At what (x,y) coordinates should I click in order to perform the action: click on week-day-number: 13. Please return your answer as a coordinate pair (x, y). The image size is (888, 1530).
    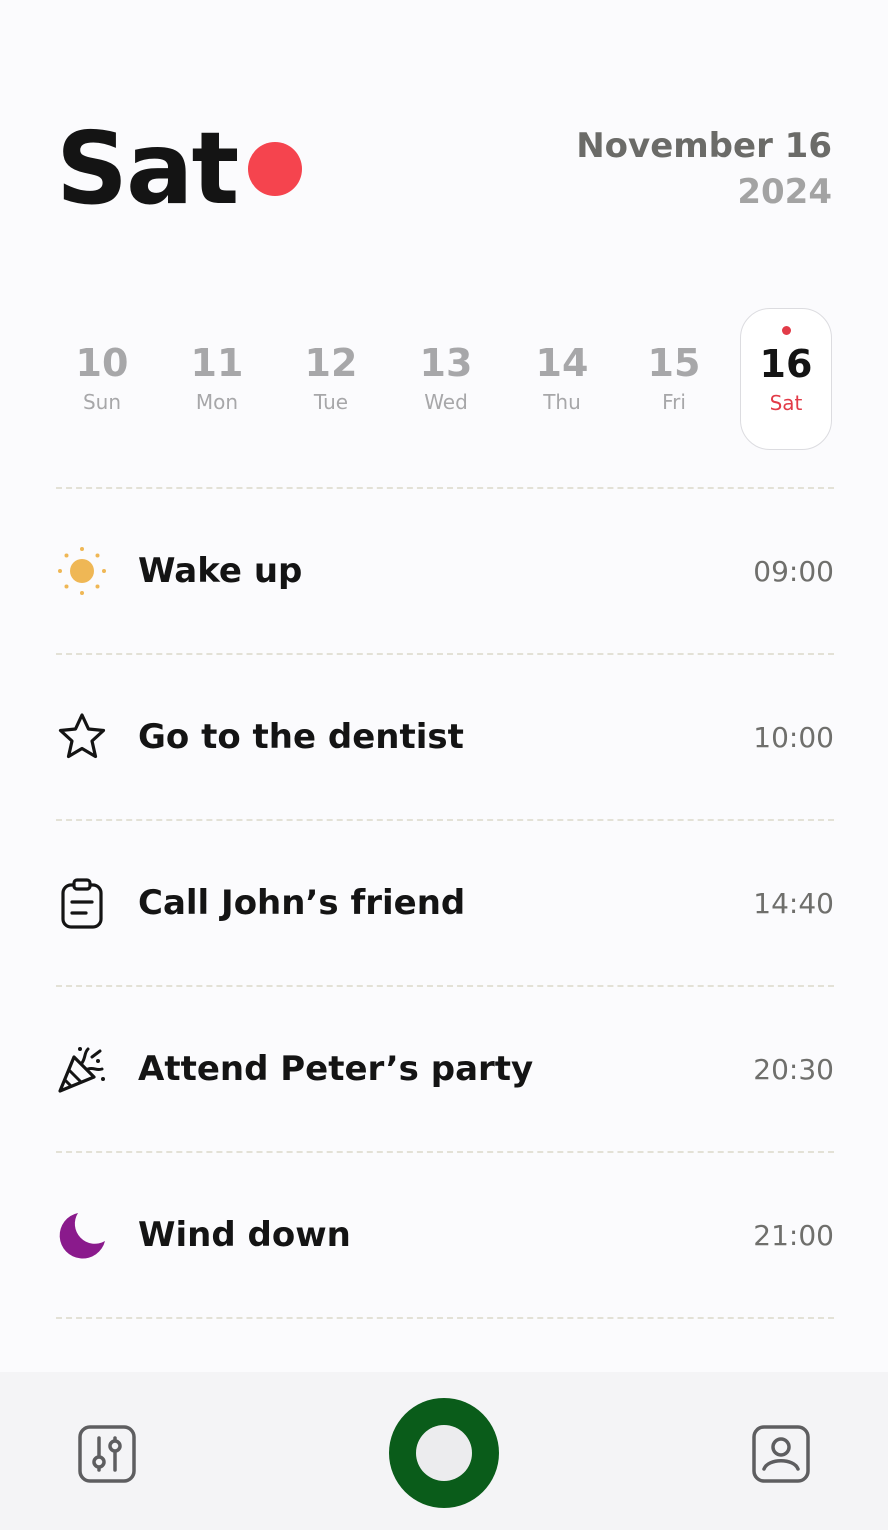
    Looking at the image, I should click on (446, 363).